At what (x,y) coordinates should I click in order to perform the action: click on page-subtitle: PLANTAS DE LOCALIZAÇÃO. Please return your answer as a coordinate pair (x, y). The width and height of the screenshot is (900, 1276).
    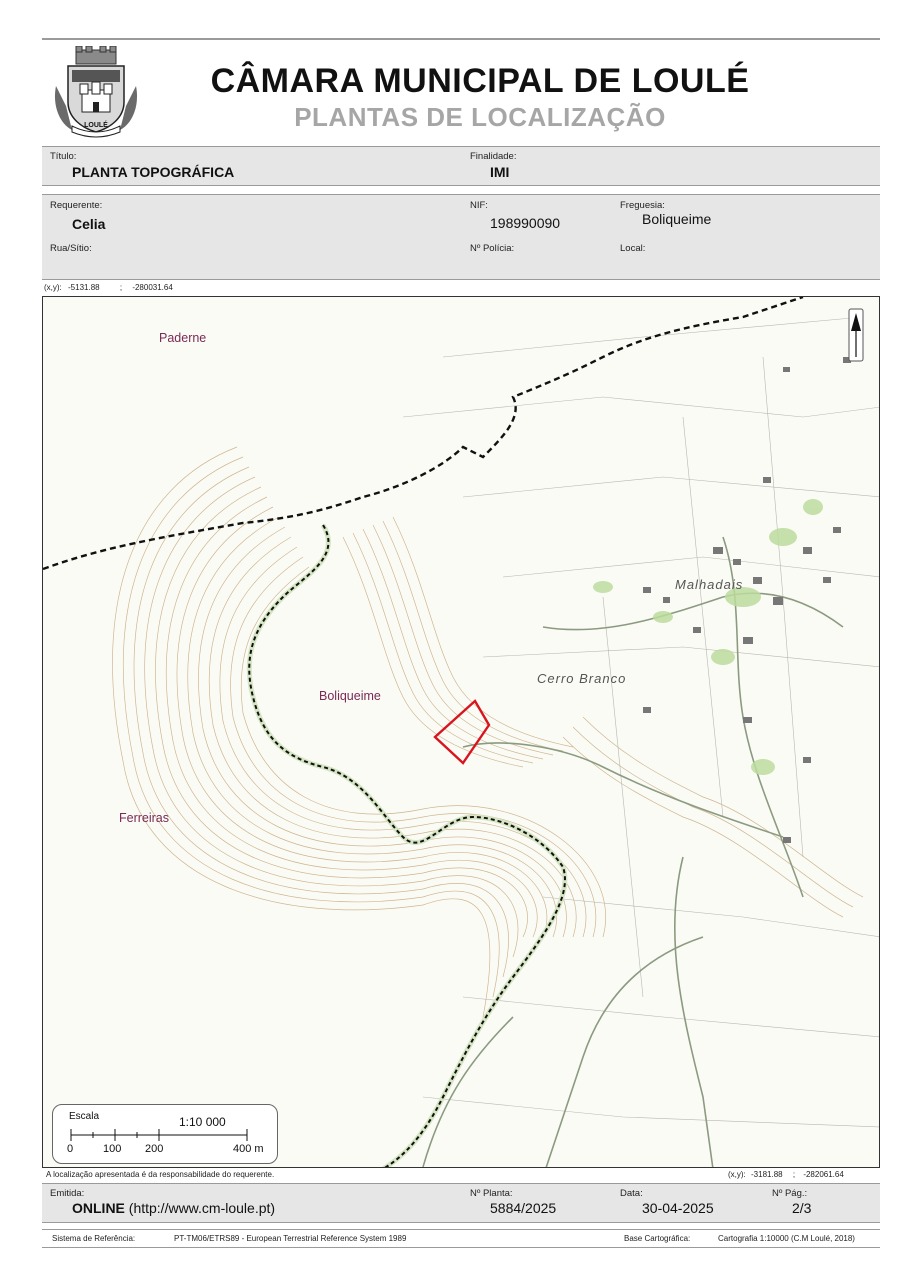
    Looking at the image, I should click on (480, 117).